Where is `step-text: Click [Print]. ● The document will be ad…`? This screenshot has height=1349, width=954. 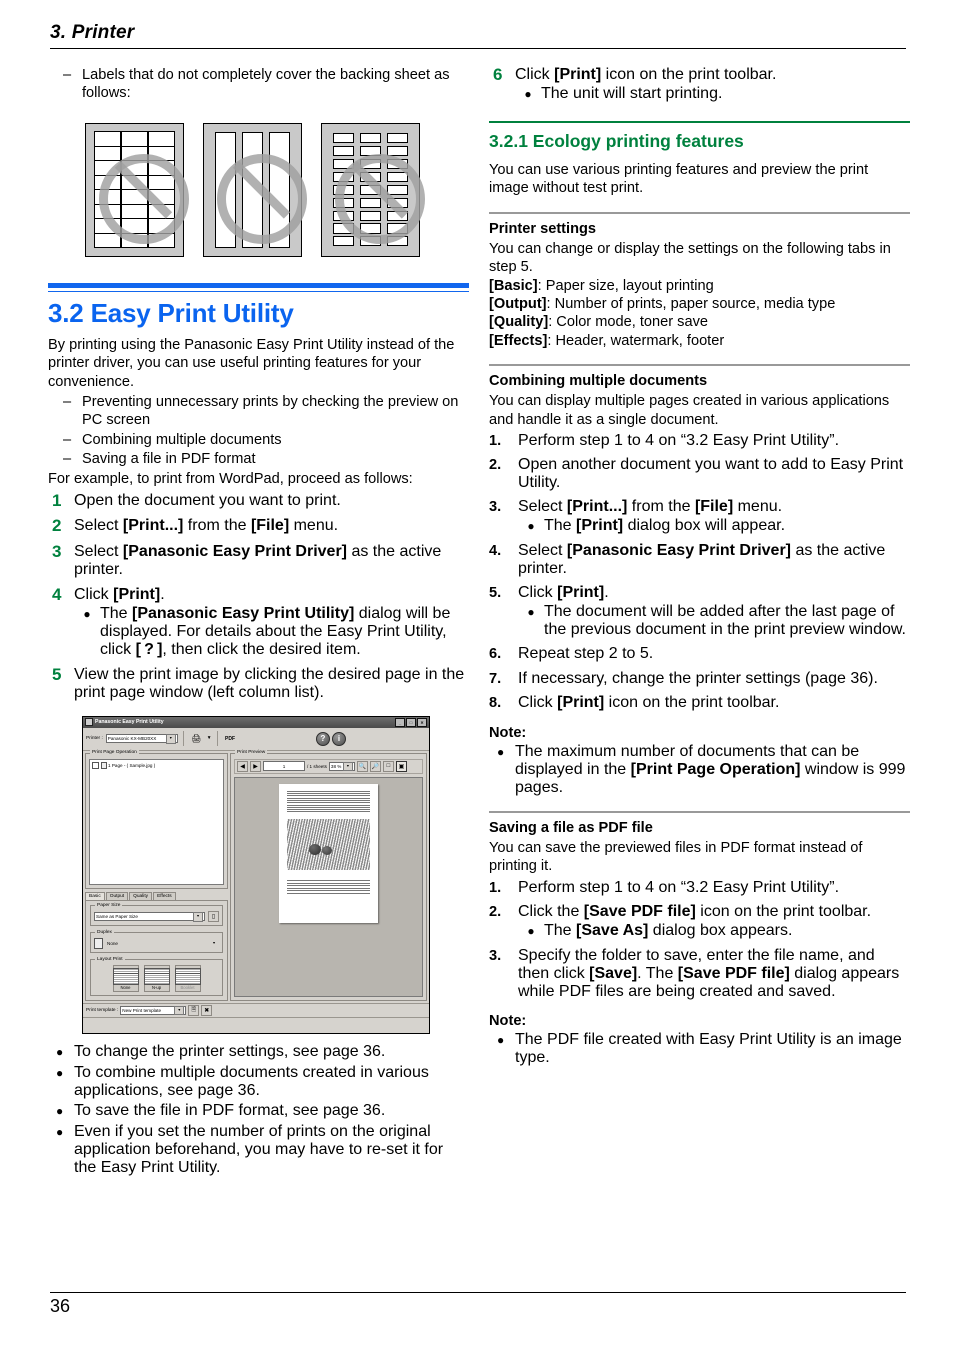 step-text: Click [Print]. ● The document will be ad… is located at coordinates (714, 611).